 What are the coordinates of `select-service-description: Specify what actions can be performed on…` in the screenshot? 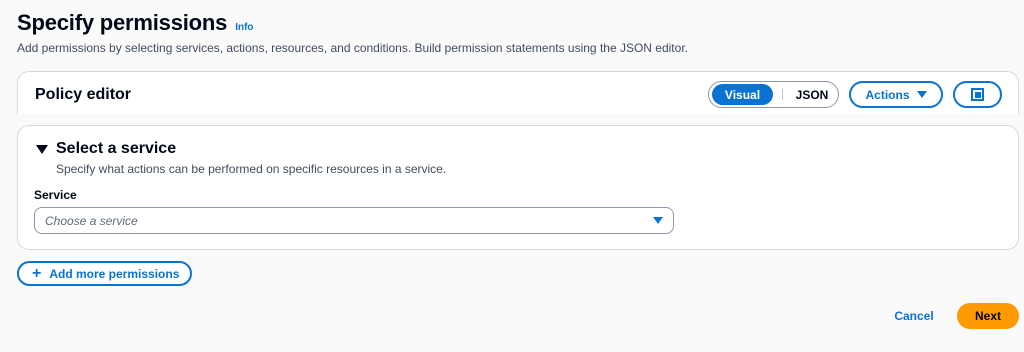 It's located at (251, 169).